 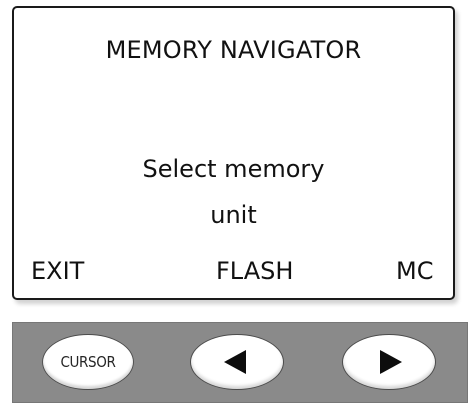 What do you see at coordinates (57, 271) in the screenshot?
I see `exit-softkey: EXIT` at bounding box center [57, 271].